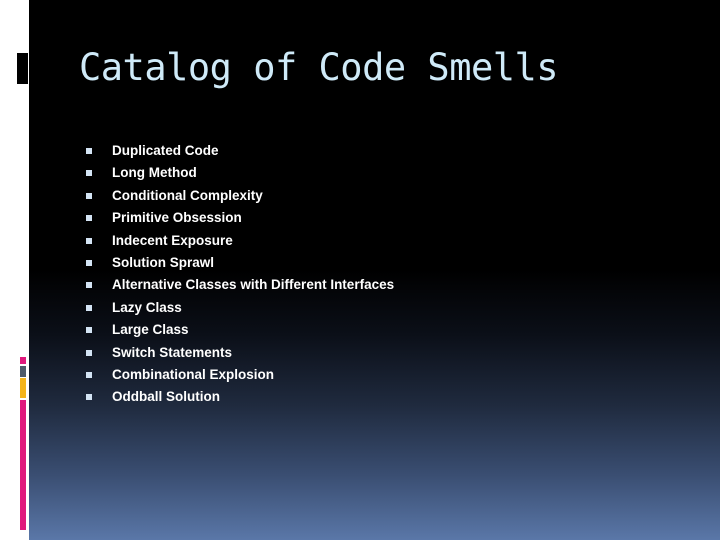  What do you see at coordinates (23, 360) in the screenshot?
I see `accent-stripe-pink` at bounding box center [23, 360].